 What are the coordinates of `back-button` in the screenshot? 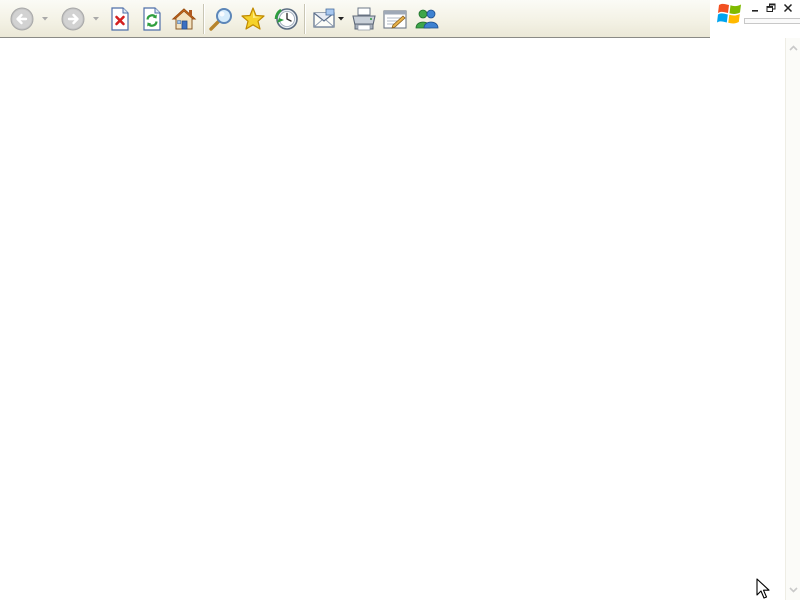 It's located at (22, 19).